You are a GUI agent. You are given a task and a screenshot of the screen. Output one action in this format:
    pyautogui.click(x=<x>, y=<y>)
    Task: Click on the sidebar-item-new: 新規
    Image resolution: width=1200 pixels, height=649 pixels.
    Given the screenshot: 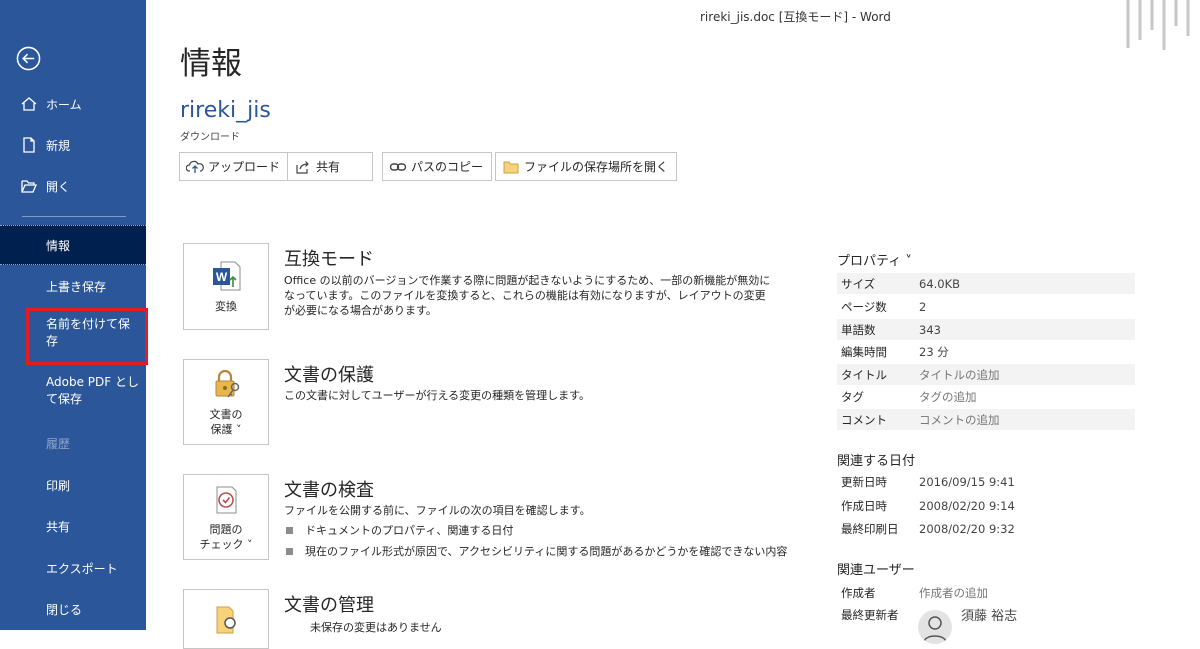 What is the action you would take?
    pyautogui.click(x=73, y=145)
    